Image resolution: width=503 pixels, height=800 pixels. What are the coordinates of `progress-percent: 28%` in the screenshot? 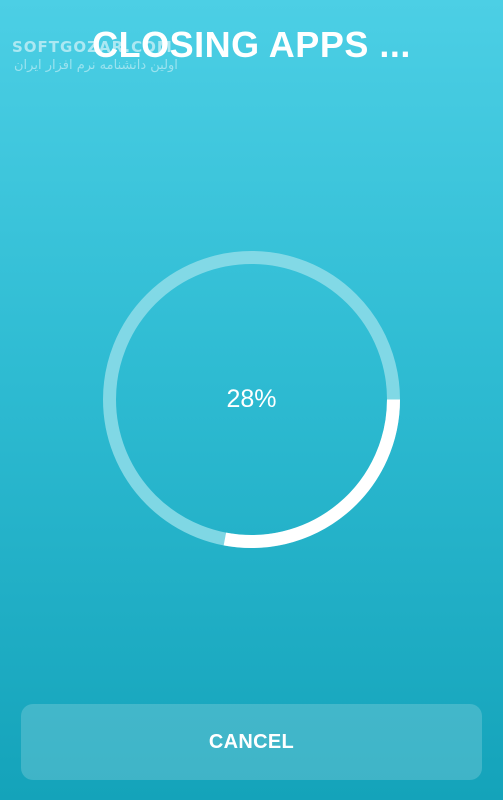 It's located at (251, 399).